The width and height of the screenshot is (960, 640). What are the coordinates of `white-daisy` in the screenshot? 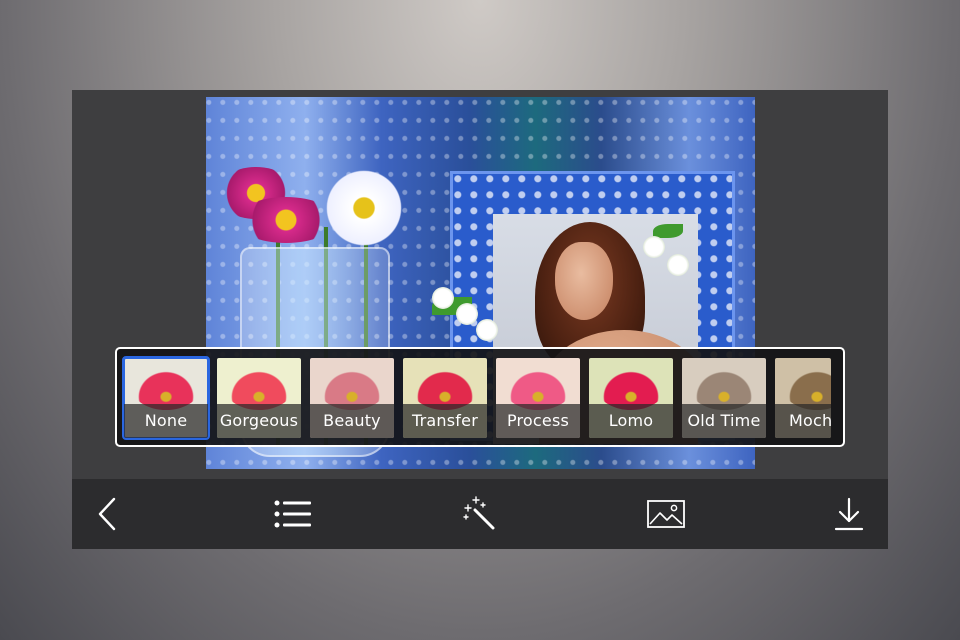 It's located at (364, 208).